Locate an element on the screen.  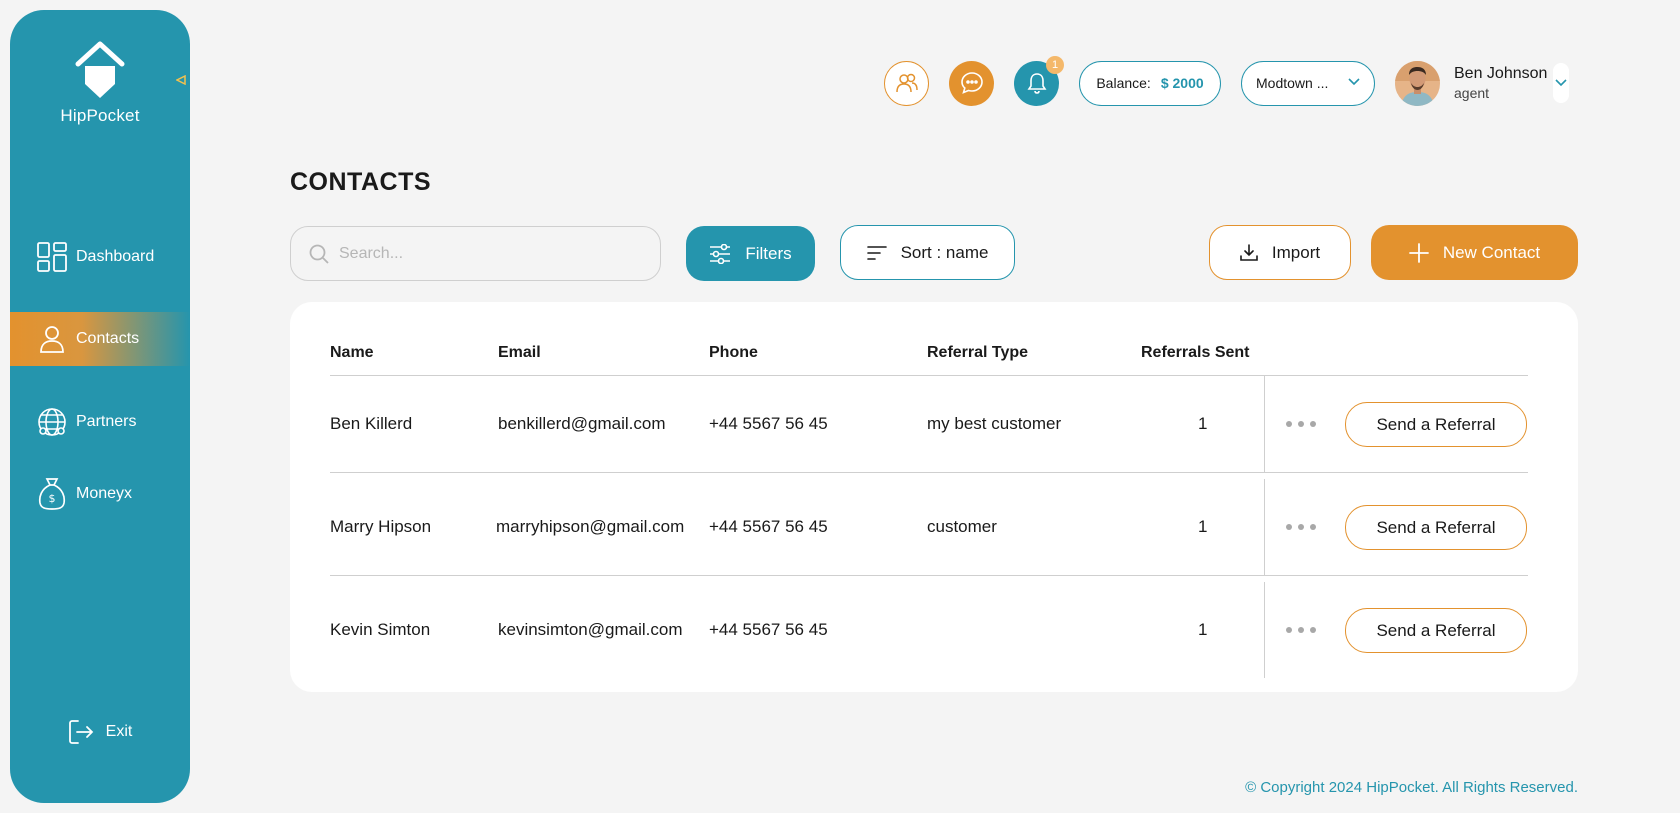
filters-button: Filters is located at coordinates (750, 253).